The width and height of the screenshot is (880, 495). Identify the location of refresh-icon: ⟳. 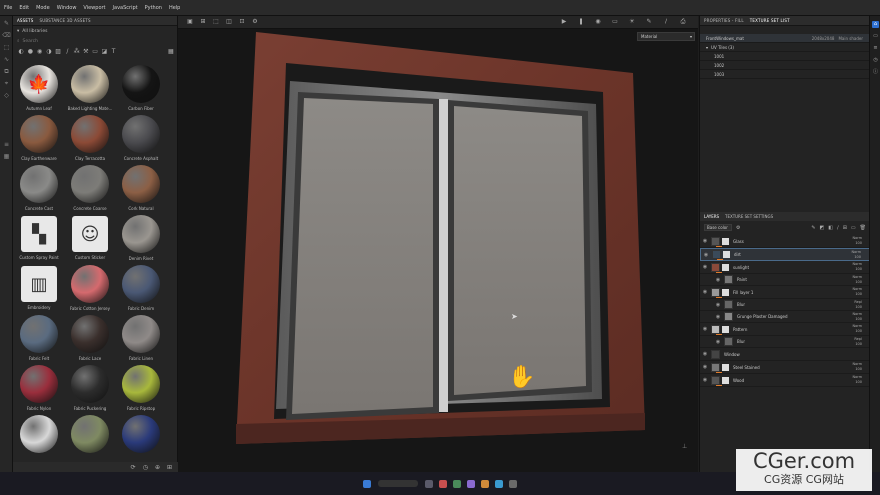
(133, 467).